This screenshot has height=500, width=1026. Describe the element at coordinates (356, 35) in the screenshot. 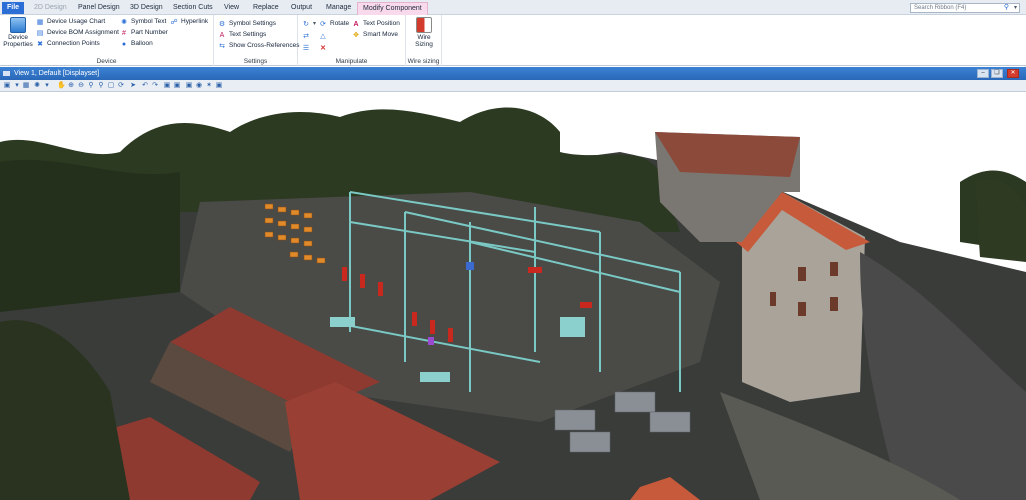

I see `smart-move-icon: ✥` at that location.